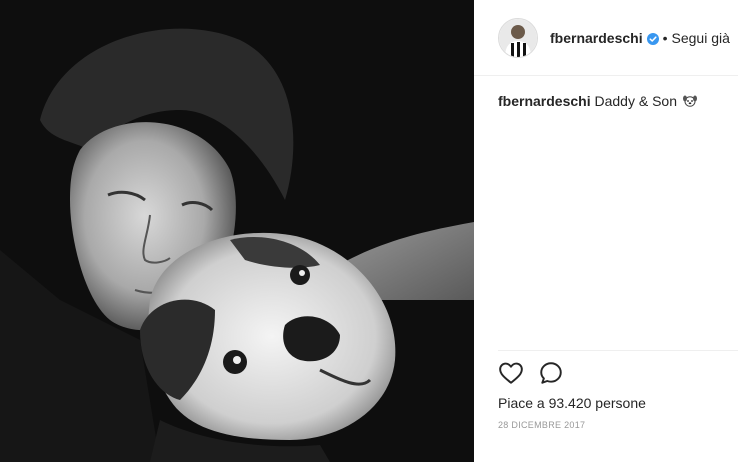 The height and width of the screenshot is (462, 738). I want to click on post-date: 28 DICEMBRE 2017, so click(541, 425).